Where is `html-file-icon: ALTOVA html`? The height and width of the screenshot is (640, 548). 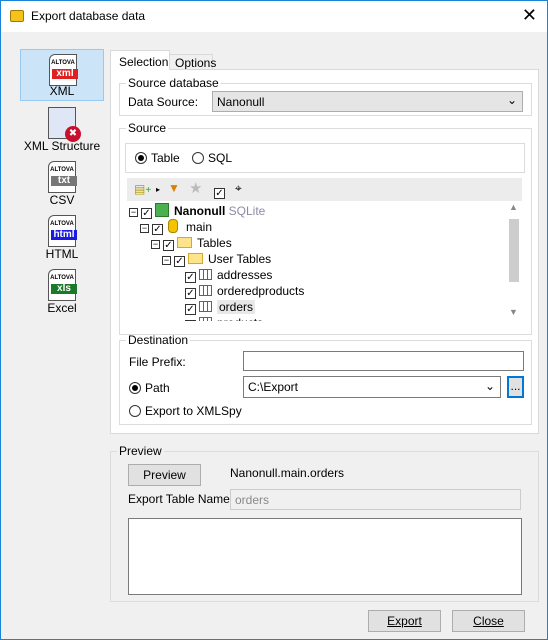
html-file-icon: ALTOVA html is located at coordinates (62, 231).